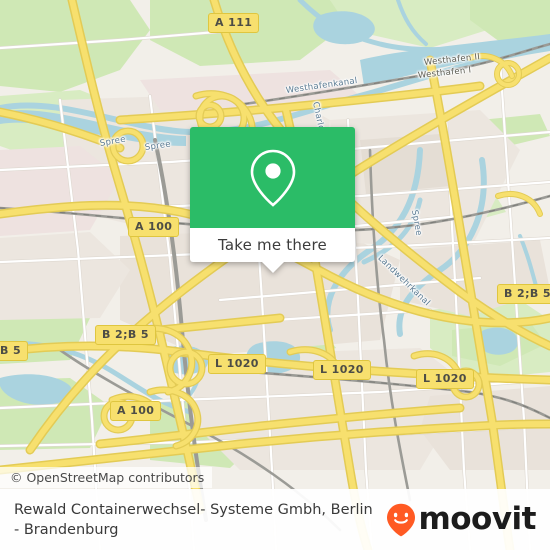 The width and height of the screenshot is (550, 550). I want to click on osm-attribution: © OpenStreetMap contributors, so click(106, 477).